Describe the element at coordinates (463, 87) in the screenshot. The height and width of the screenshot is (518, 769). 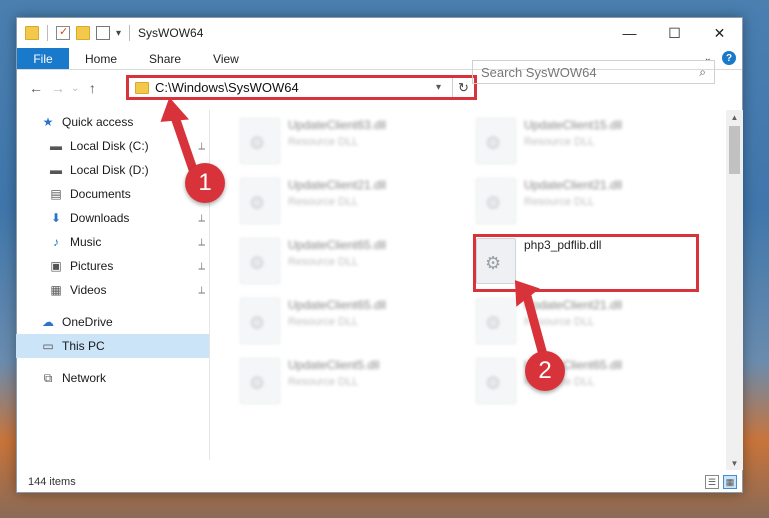
I see `refresh-button: ↻` at that location.